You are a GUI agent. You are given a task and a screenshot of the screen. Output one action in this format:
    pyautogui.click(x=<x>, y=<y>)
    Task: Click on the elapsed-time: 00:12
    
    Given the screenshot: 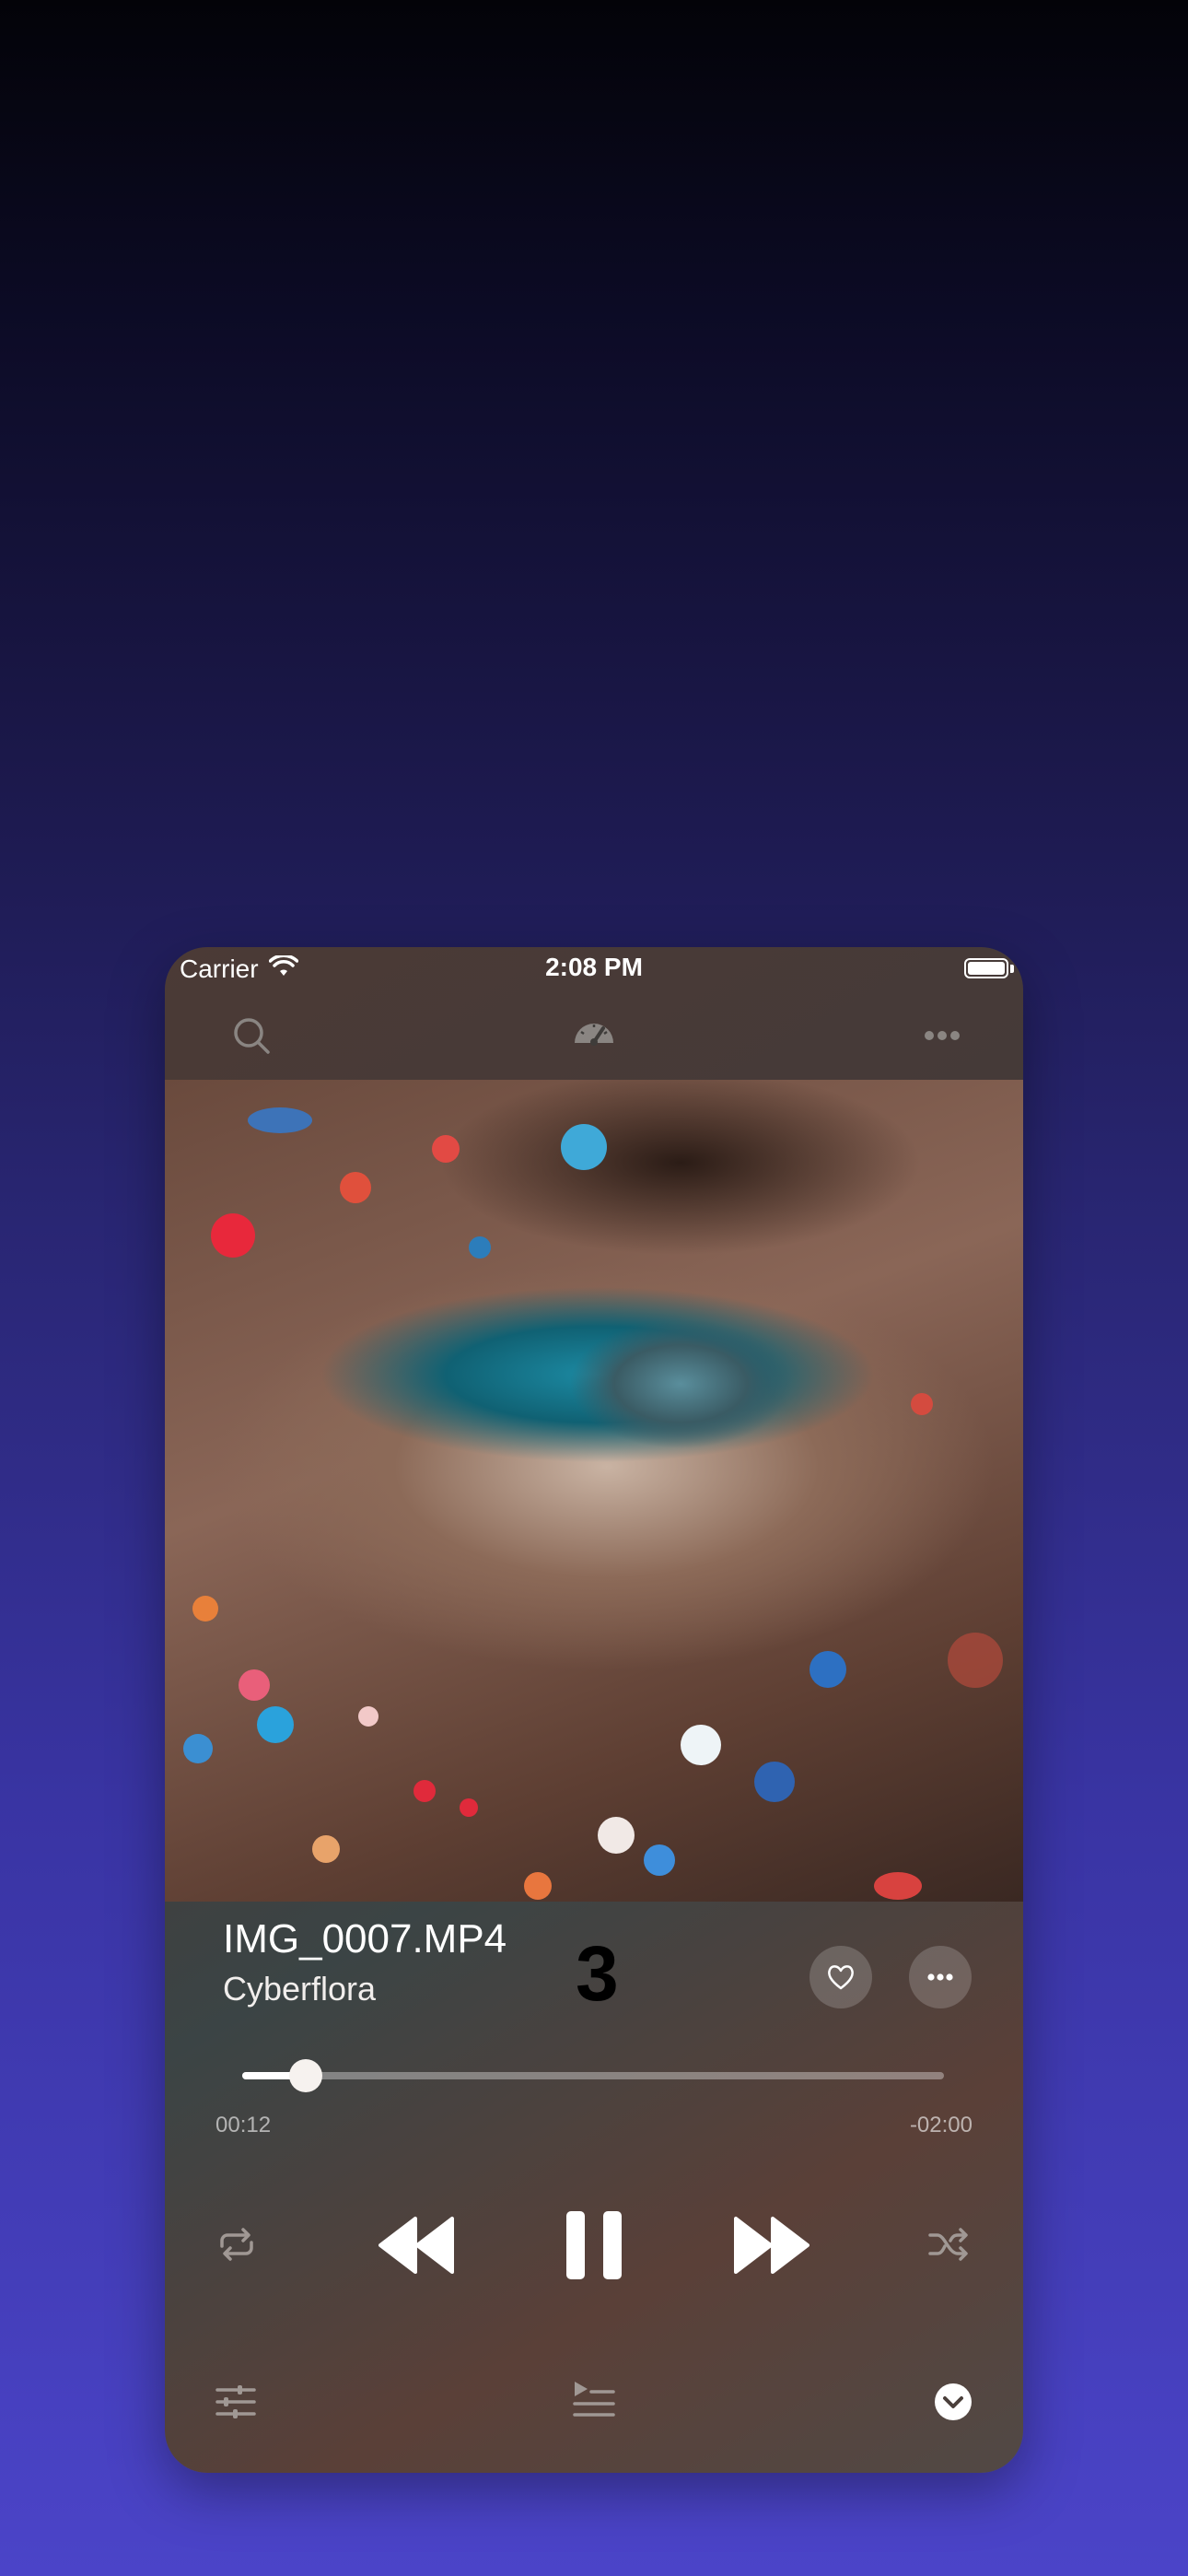 What is the action you would take?
    pyautogui.click(x=243, y=2125)
    